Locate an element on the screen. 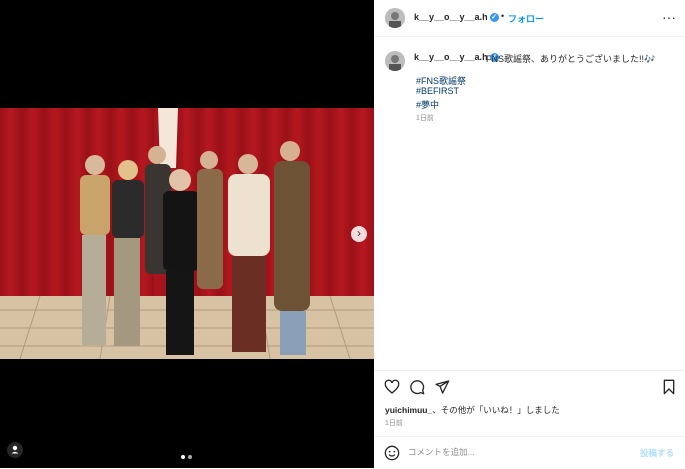  liker-username: yuichimuu_ is located at coordinates (408, 410).